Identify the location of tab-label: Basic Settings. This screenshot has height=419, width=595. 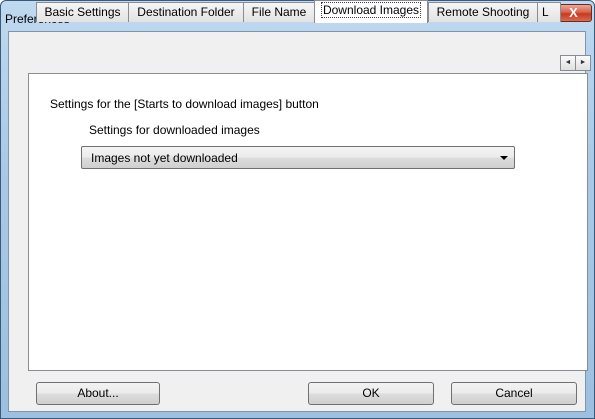
(82, 12).